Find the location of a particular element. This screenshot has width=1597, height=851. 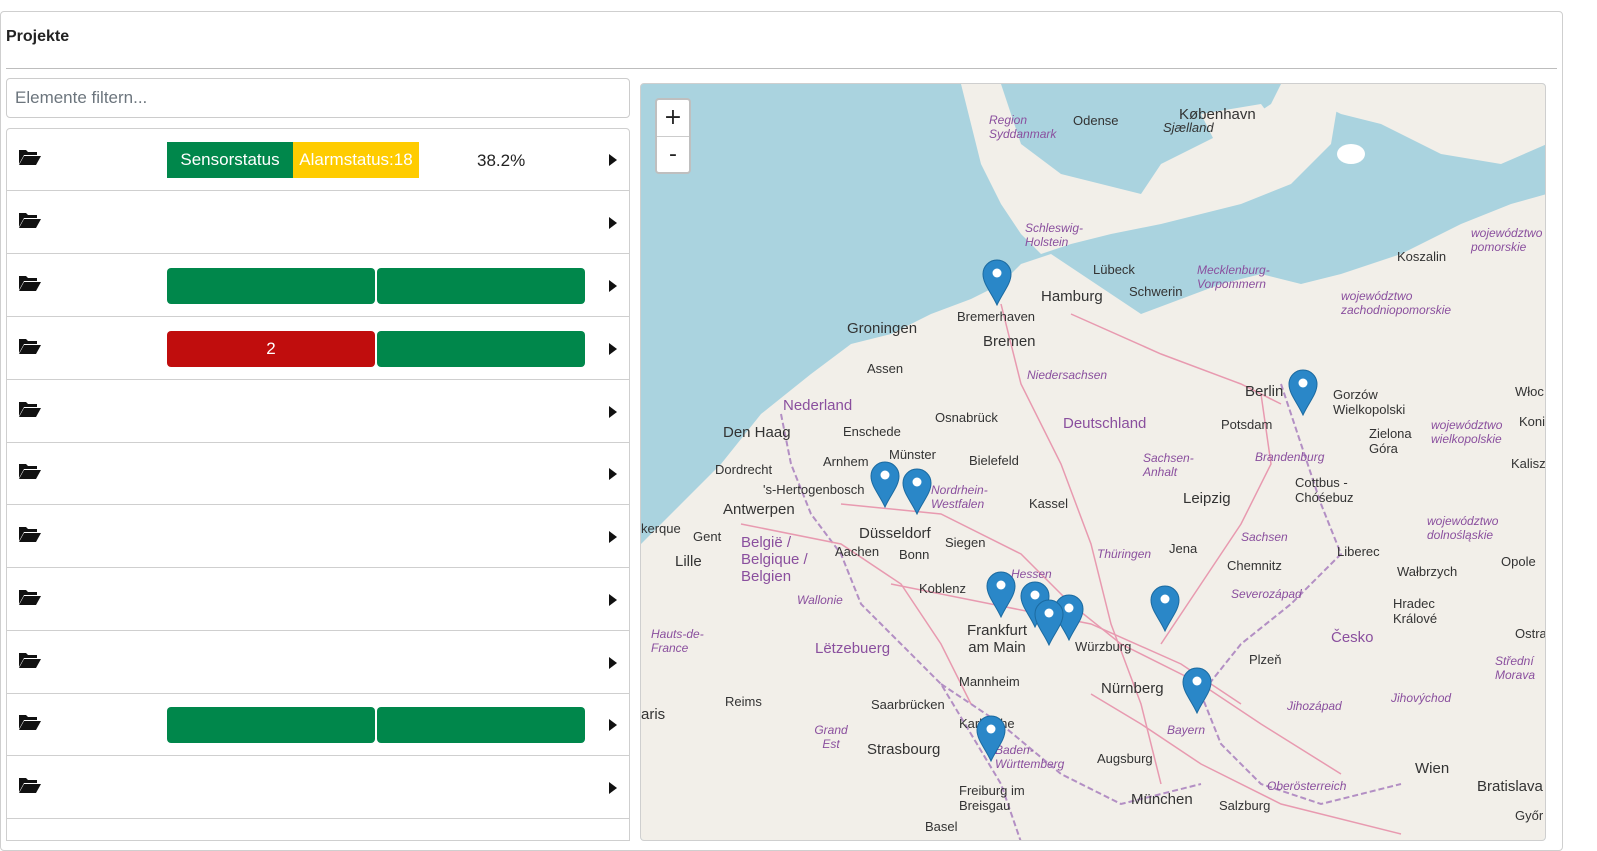

project-row: 2 is located at coordinates (318, 349).